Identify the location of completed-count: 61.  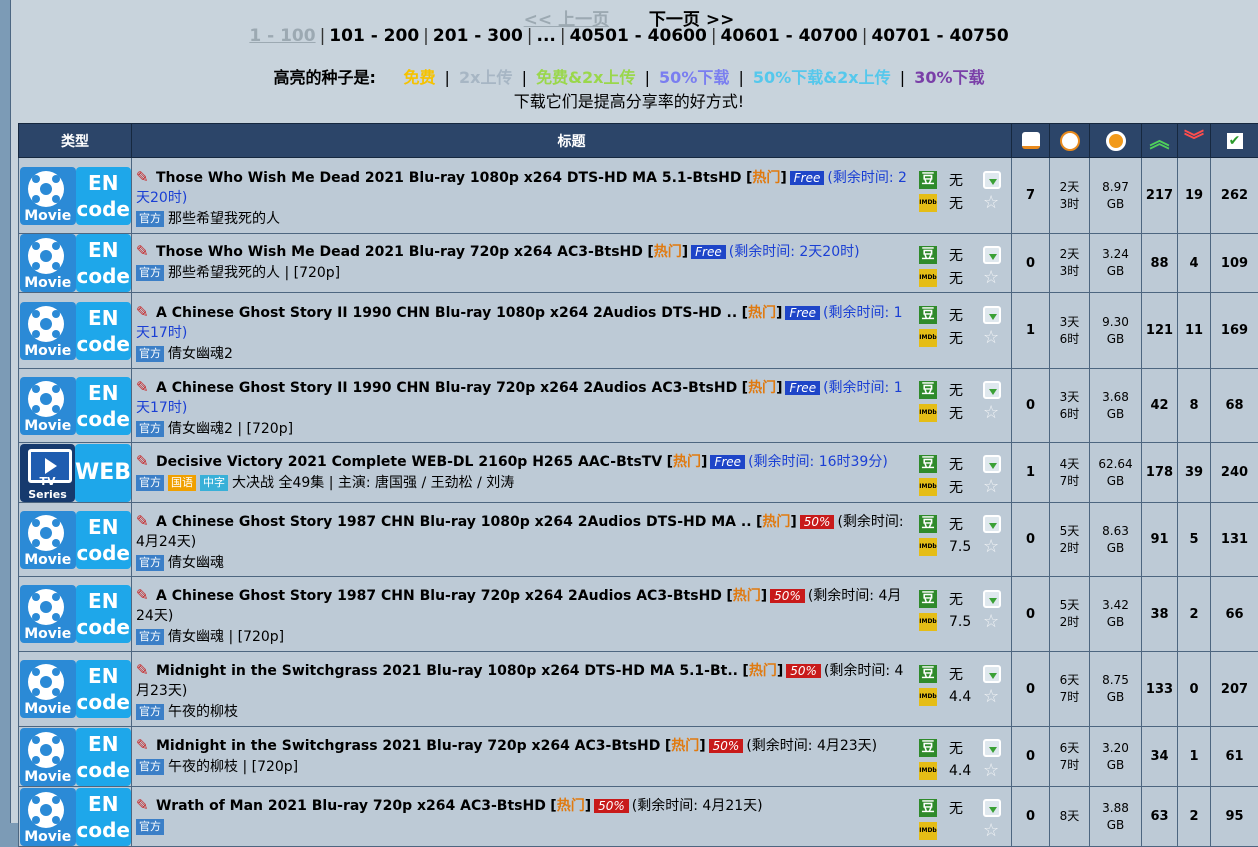
(1234, 757).